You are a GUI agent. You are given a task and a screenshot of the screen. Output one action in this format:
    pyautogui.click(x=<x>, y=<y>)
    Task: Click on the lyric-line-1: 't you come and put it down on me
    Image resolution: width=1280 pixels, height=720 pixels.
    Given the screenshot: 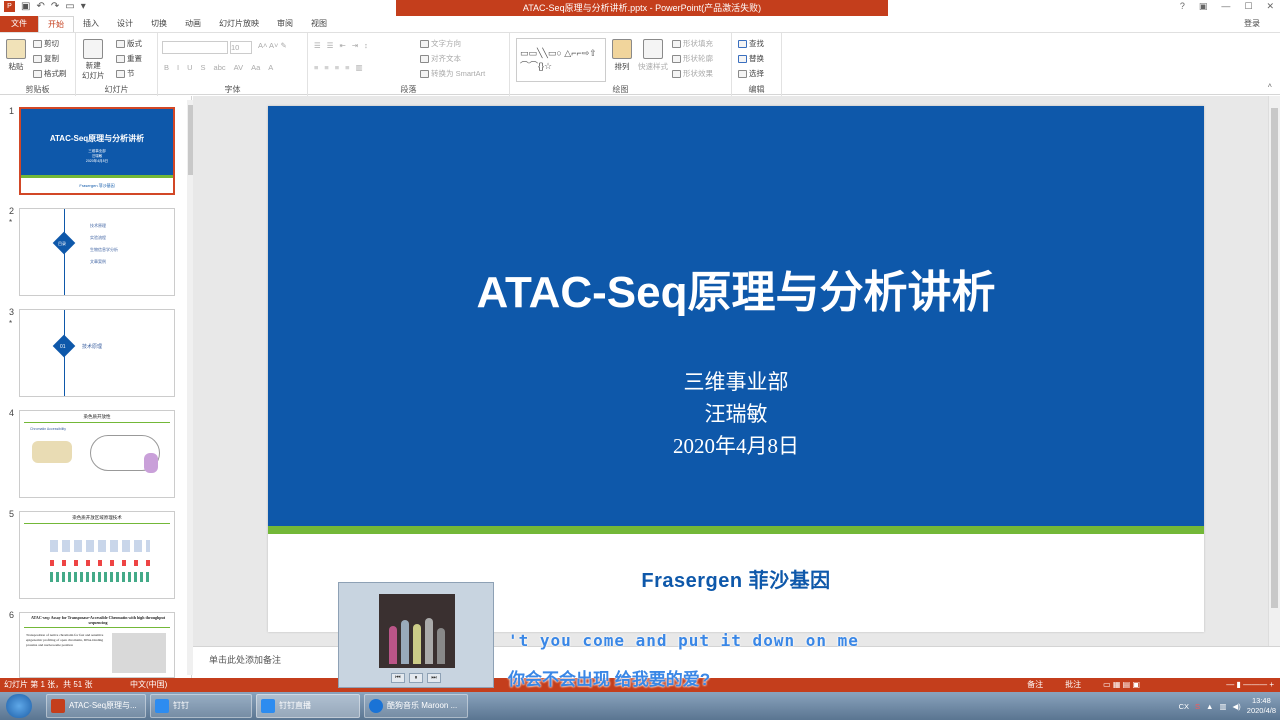 What is the action you would take?
    pyautogui.click(x=683, y=640)
    